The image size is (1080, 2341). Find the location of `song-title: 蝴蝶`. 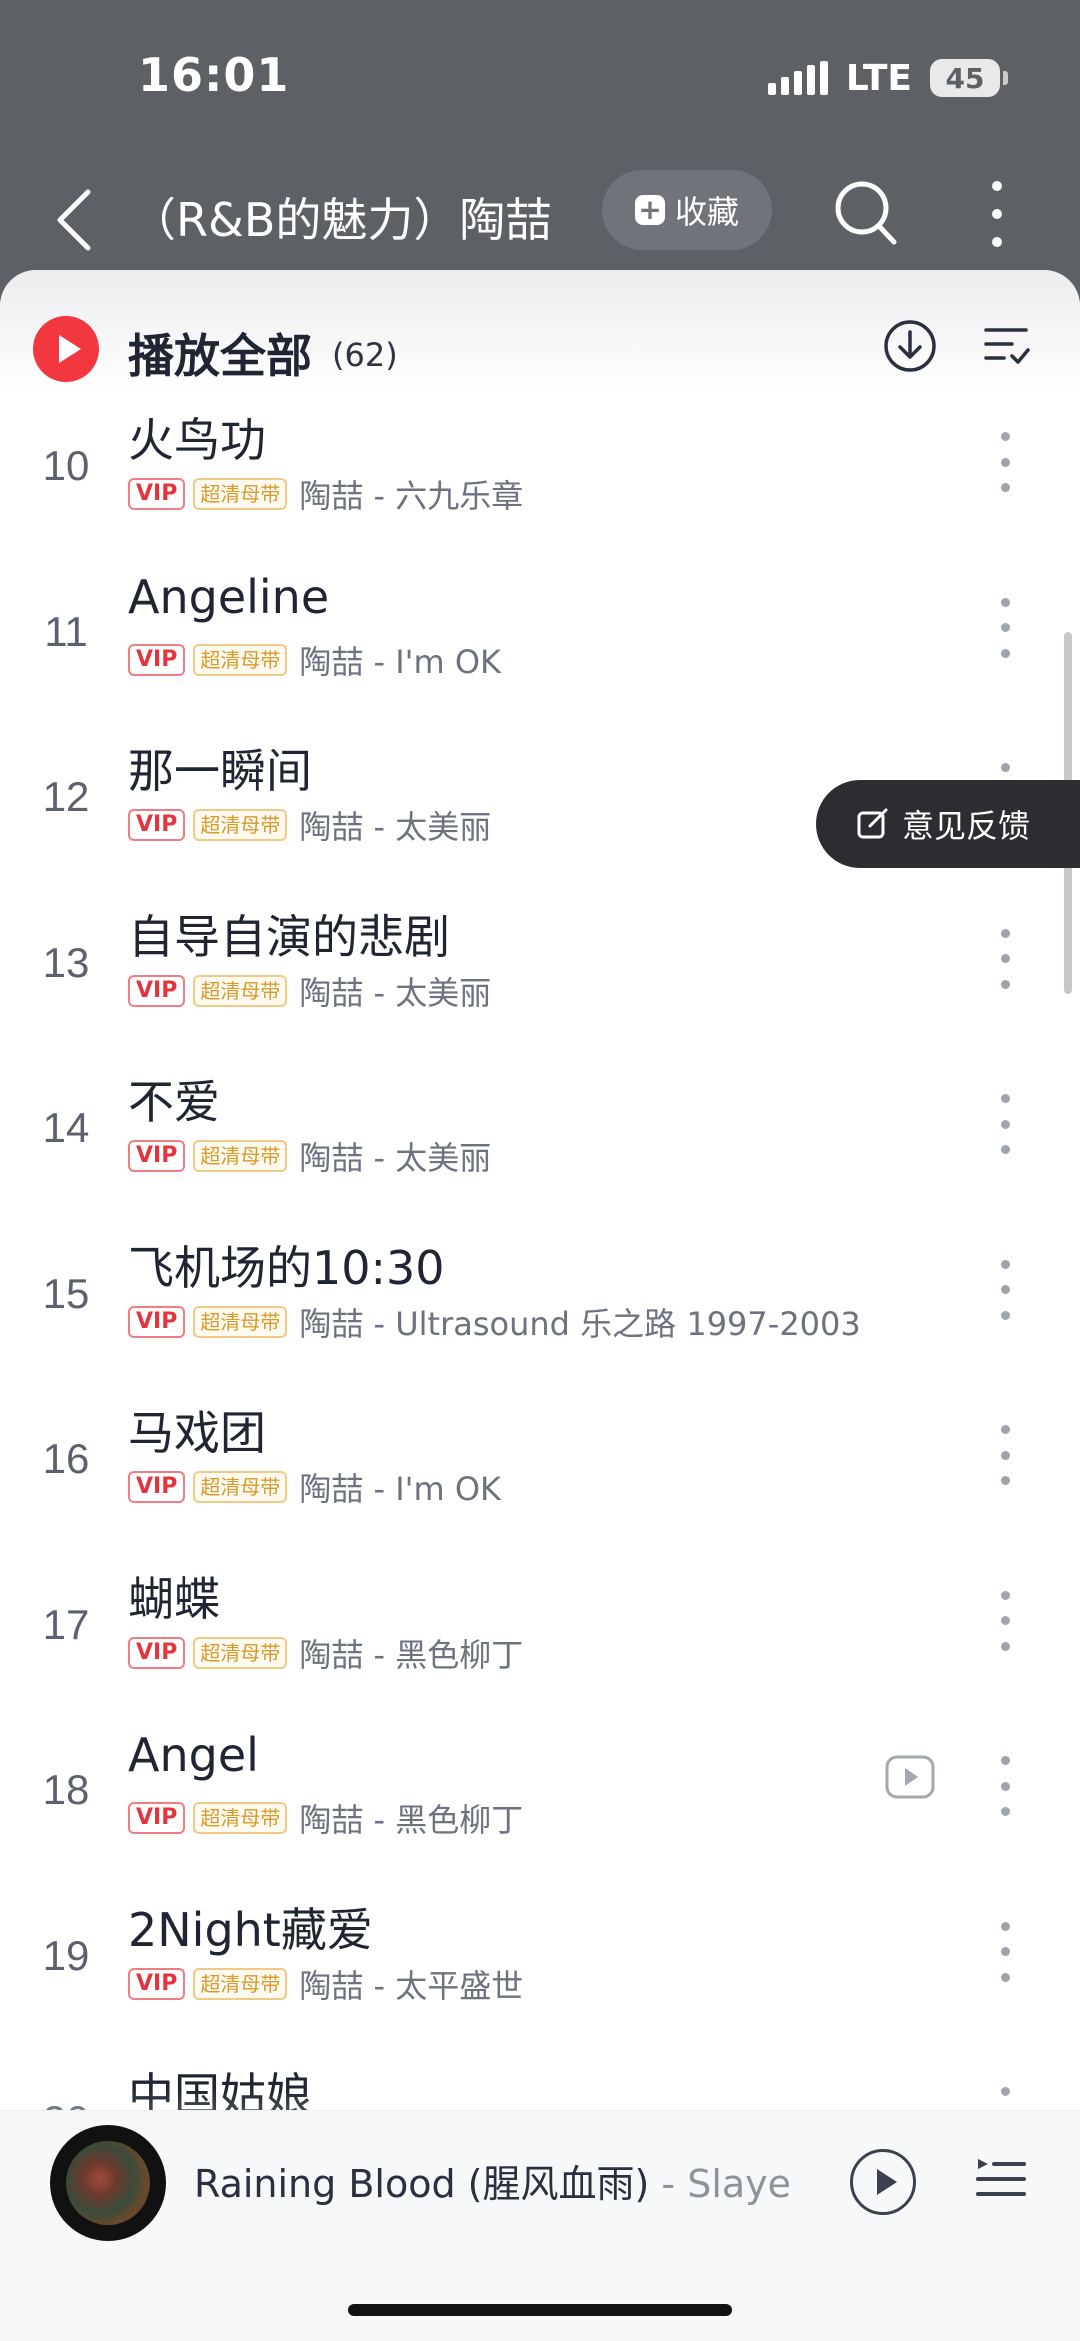

song-title: 蝴蝶 is located at coordinates (174, 1596).